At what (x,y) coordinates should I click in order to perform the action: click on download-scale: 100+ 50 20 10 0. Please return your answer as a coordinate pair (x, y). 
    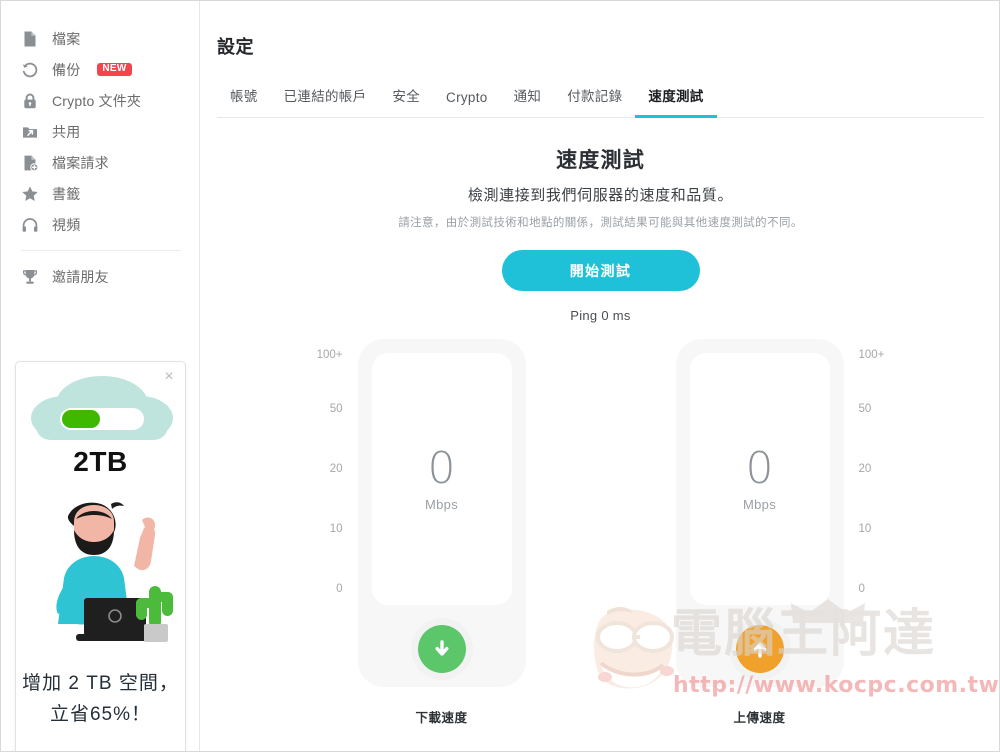
    Looking at the image, I should click on (325, 477).